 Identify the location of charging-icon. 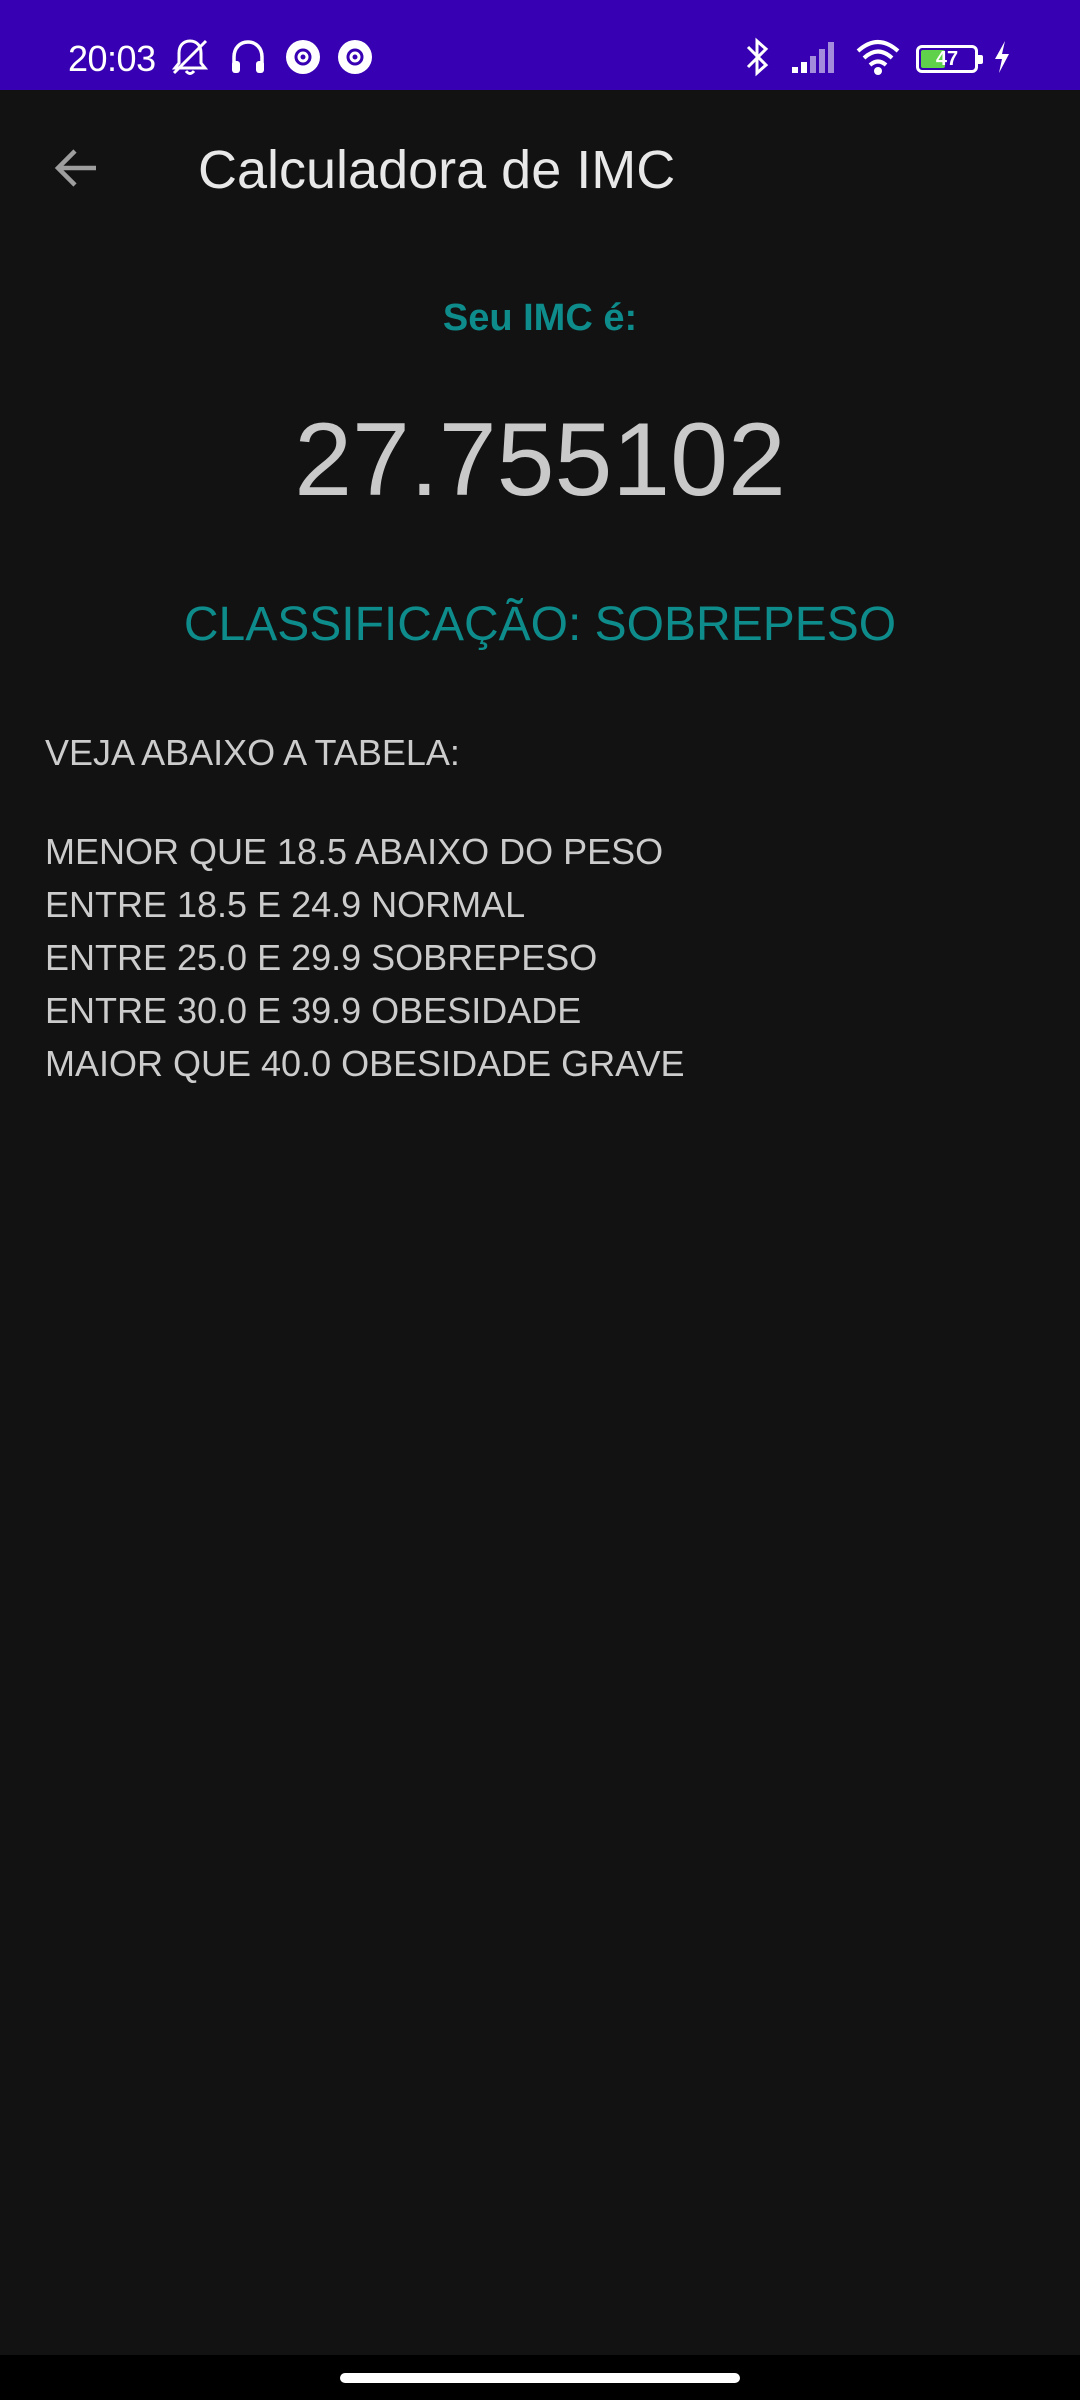
(1002, 59).